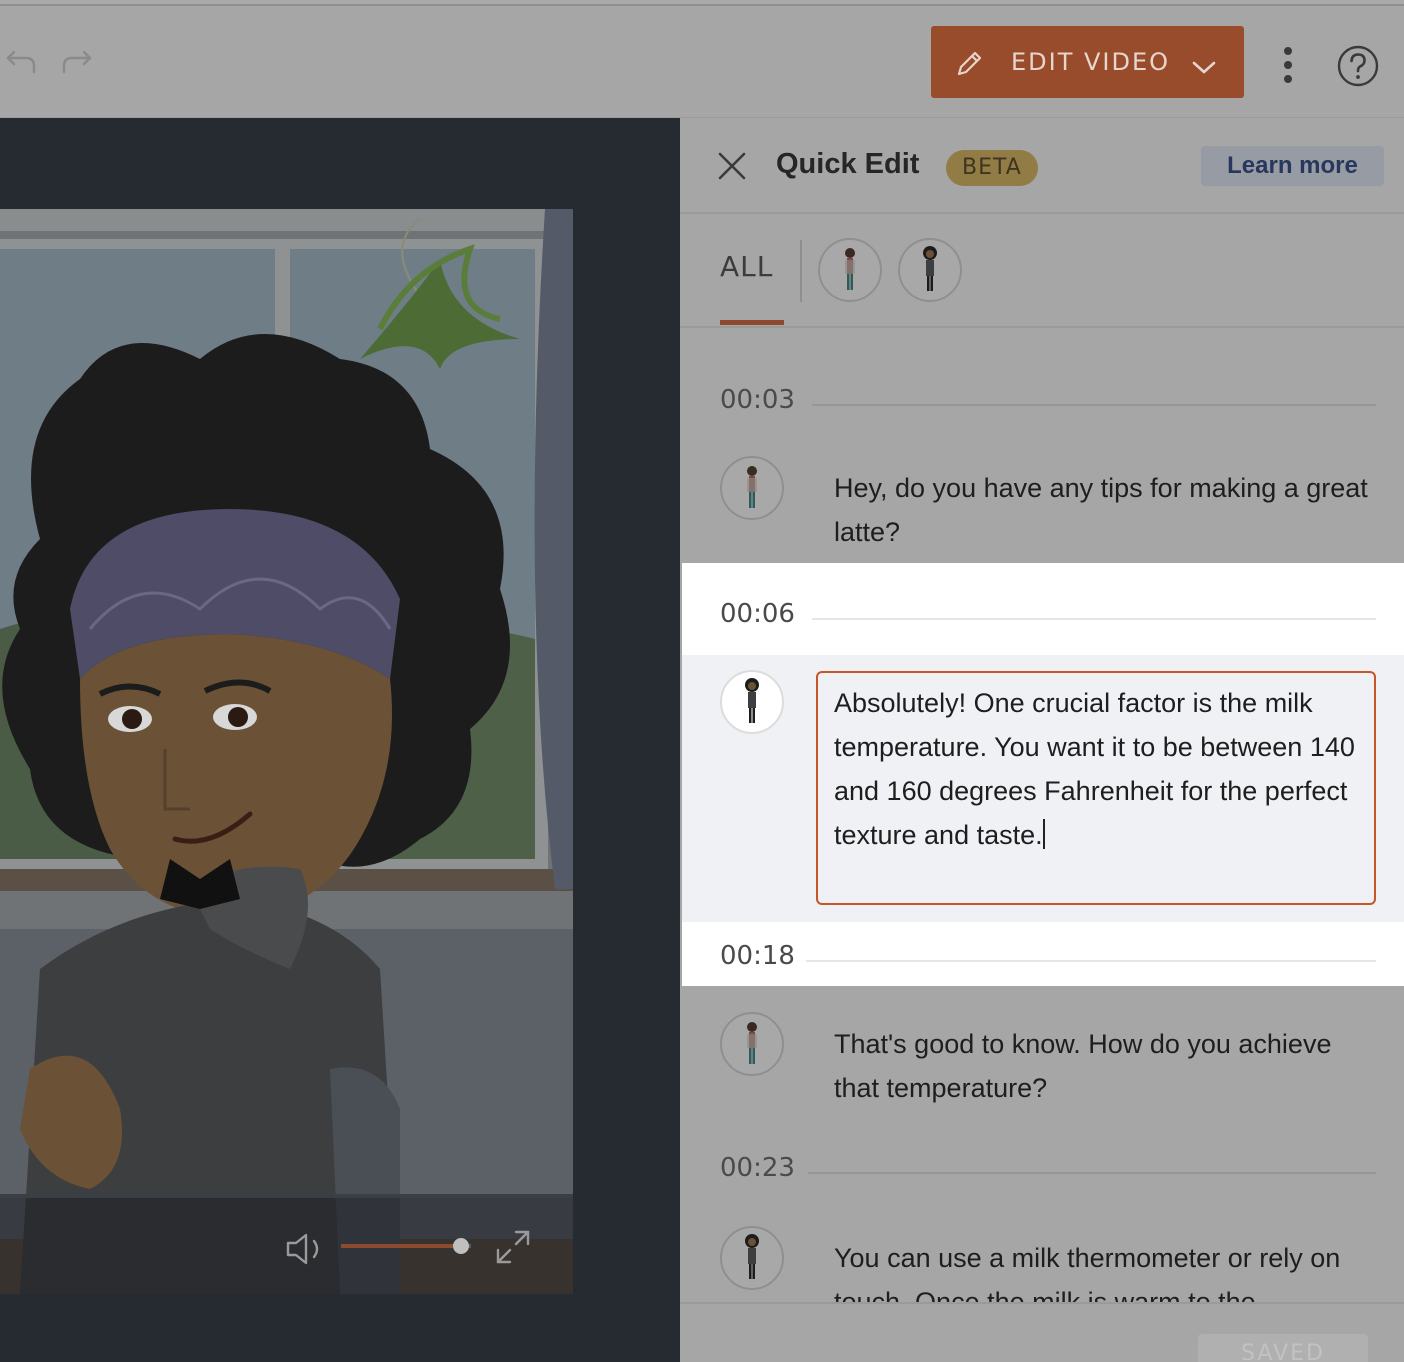  Describe the element at coordinates (757, 956) in the screenshot. I see `timestamp: 00:18` at that location.